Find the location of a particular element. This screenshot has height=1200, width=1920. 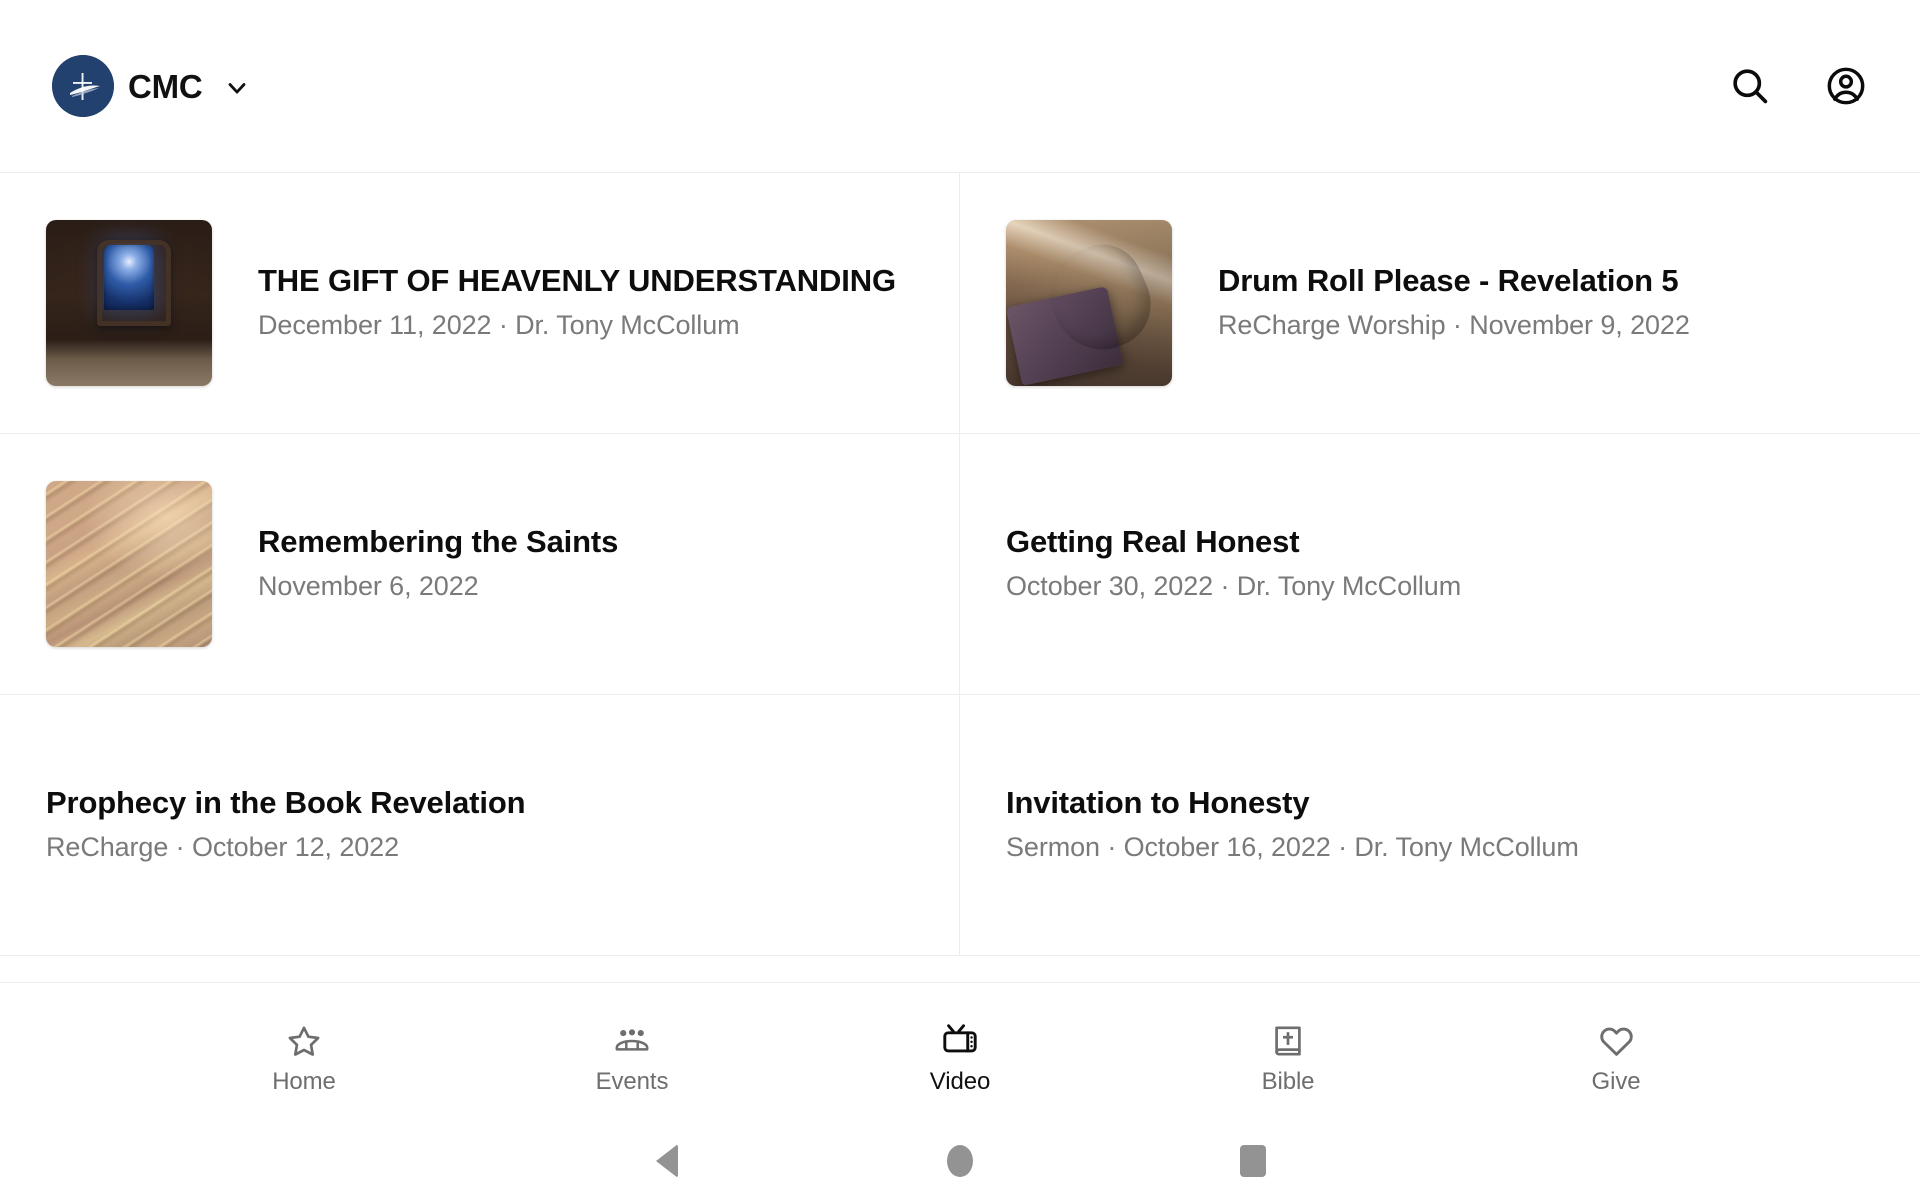

square-icon is located at coordinates (1253, 1161).